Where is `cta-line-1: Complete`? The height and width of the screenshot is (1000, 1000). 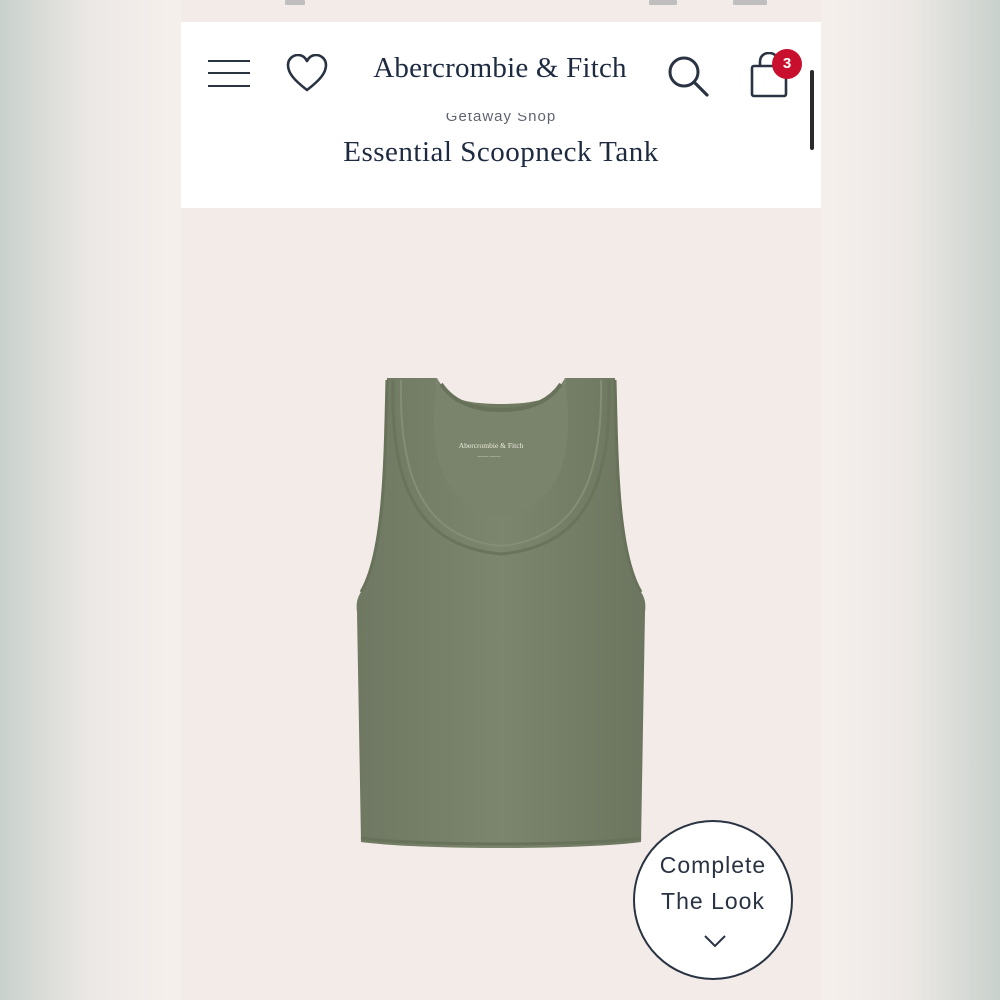
cta-line-1: Complete is located at coordinates (713, 865).